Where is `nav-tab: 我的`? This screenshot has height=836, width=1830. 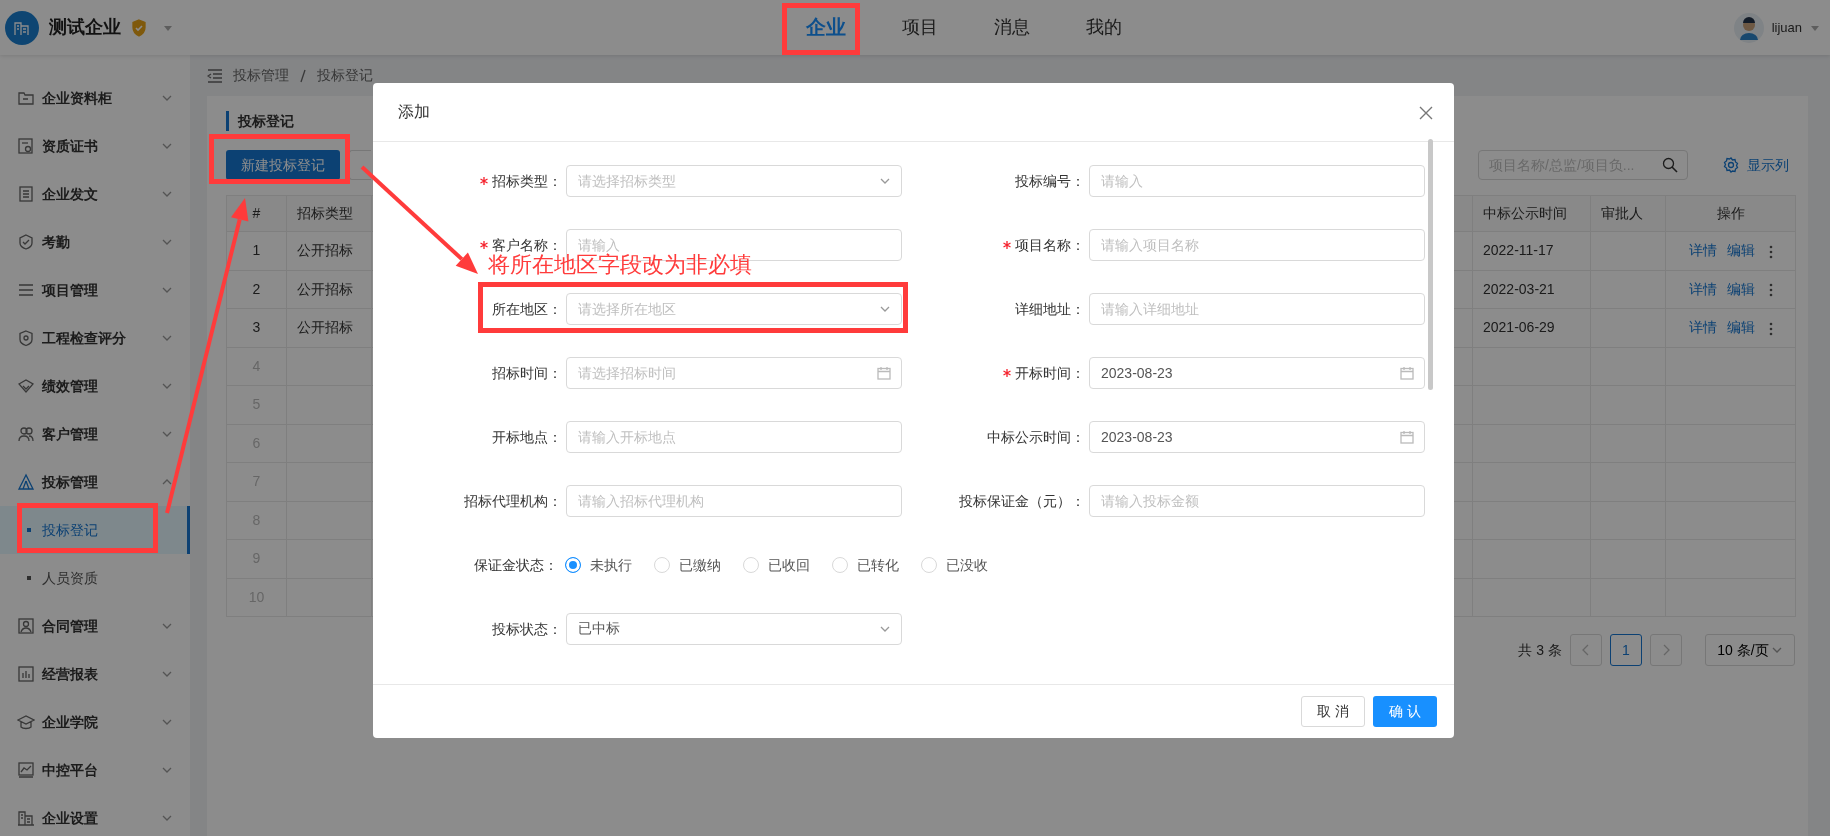
nav-tab: 我的 is located at coordinates (1104, 27).